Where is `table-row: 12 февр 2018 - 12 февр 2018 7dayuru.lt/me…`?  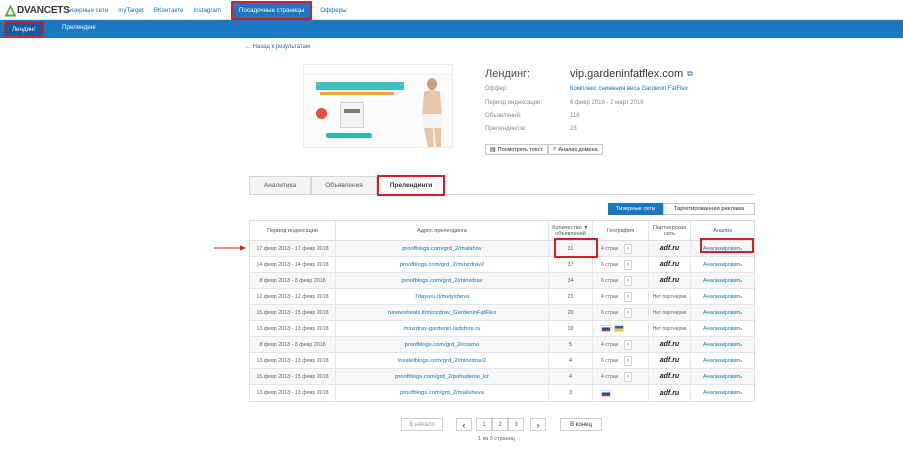 table-row: 12 февр 2018 - 12 февр 2018 7dayuru.lt/me… is located at coordinates (502, 297).